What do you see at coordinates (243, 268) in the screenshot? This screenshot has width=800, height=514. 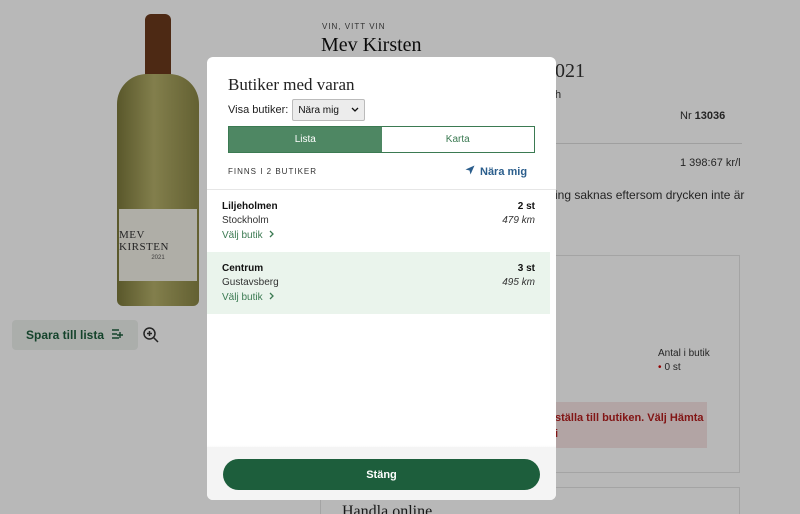 I see `store-name: Centrum` at bounding box center [243, 268].